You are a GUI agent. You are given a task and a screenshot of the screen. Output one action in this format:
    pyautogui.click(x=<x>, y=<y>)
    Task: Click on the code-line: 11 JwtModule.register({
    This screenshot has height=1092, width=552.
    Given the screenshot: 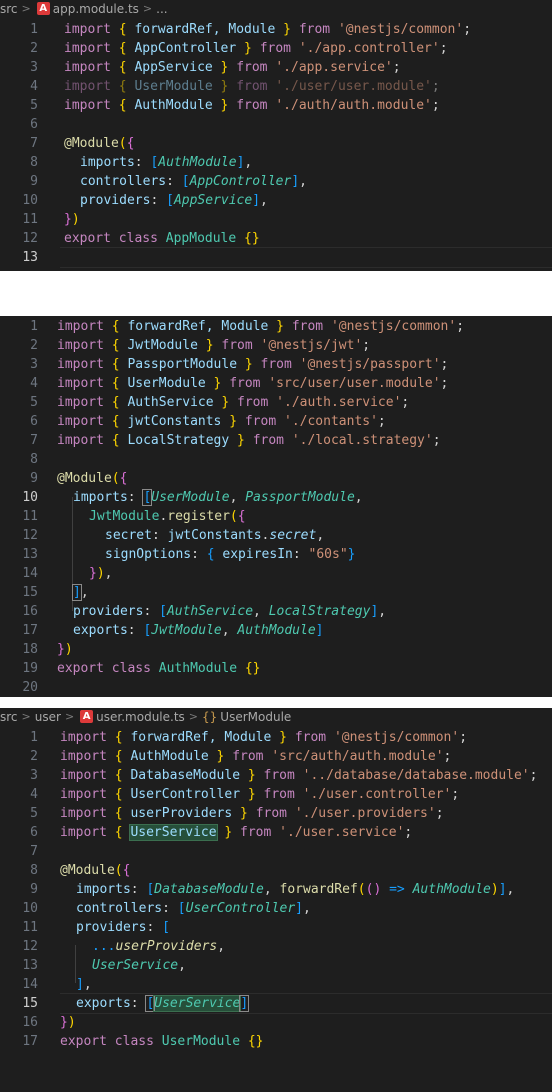 What is the action you would take?
    pyautogui.click(x=276, y=516)
    